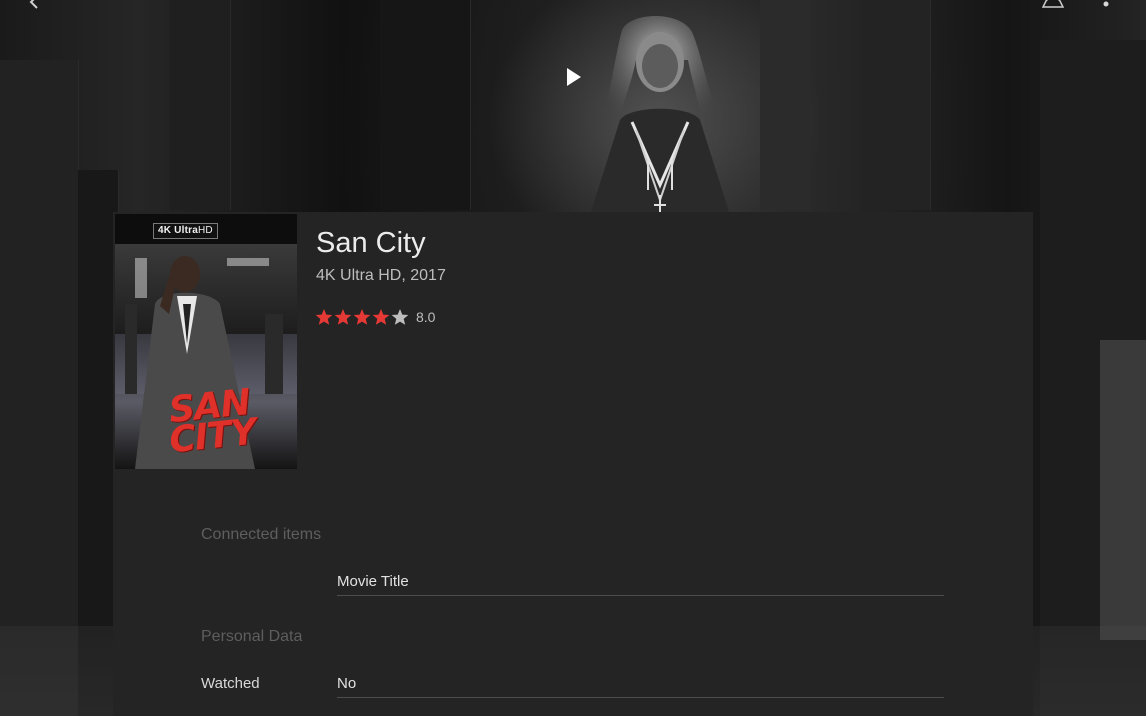 The height and width of the screenshot is (716, 1146). Describe the element at coordinates (381, 275) in the screenshot. I see `movie-subtitle: 4K Ultra HD, 2017` at that location.